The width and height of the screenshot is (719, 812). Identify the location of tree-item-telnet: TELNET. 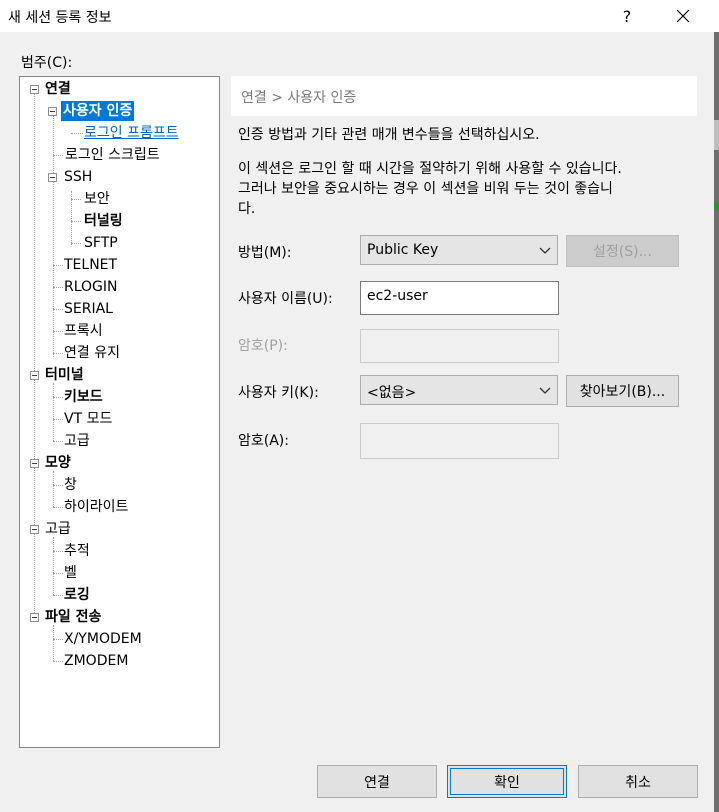
(90, 265).